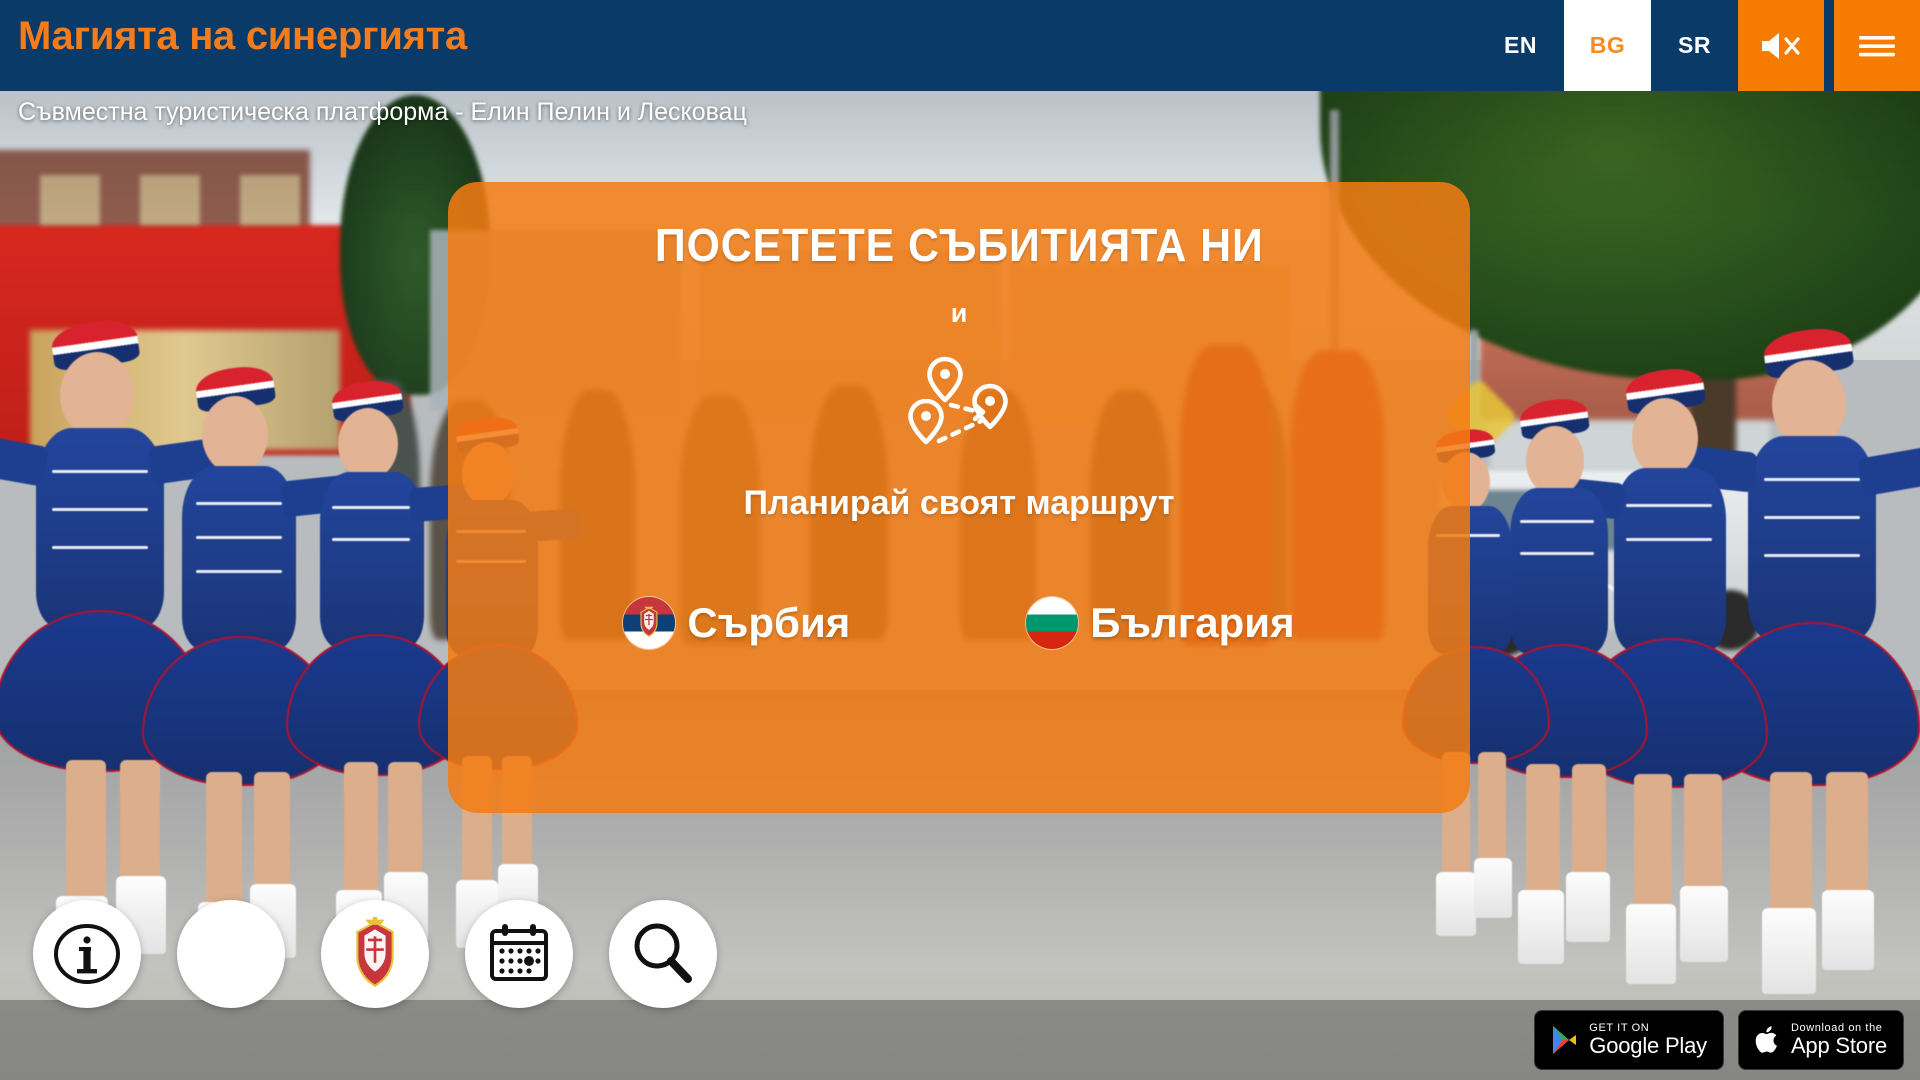 This screenshot has width=1920, height=1080. I want to click on app-store-badge: Download on the App Store, so click(1820, 1040).